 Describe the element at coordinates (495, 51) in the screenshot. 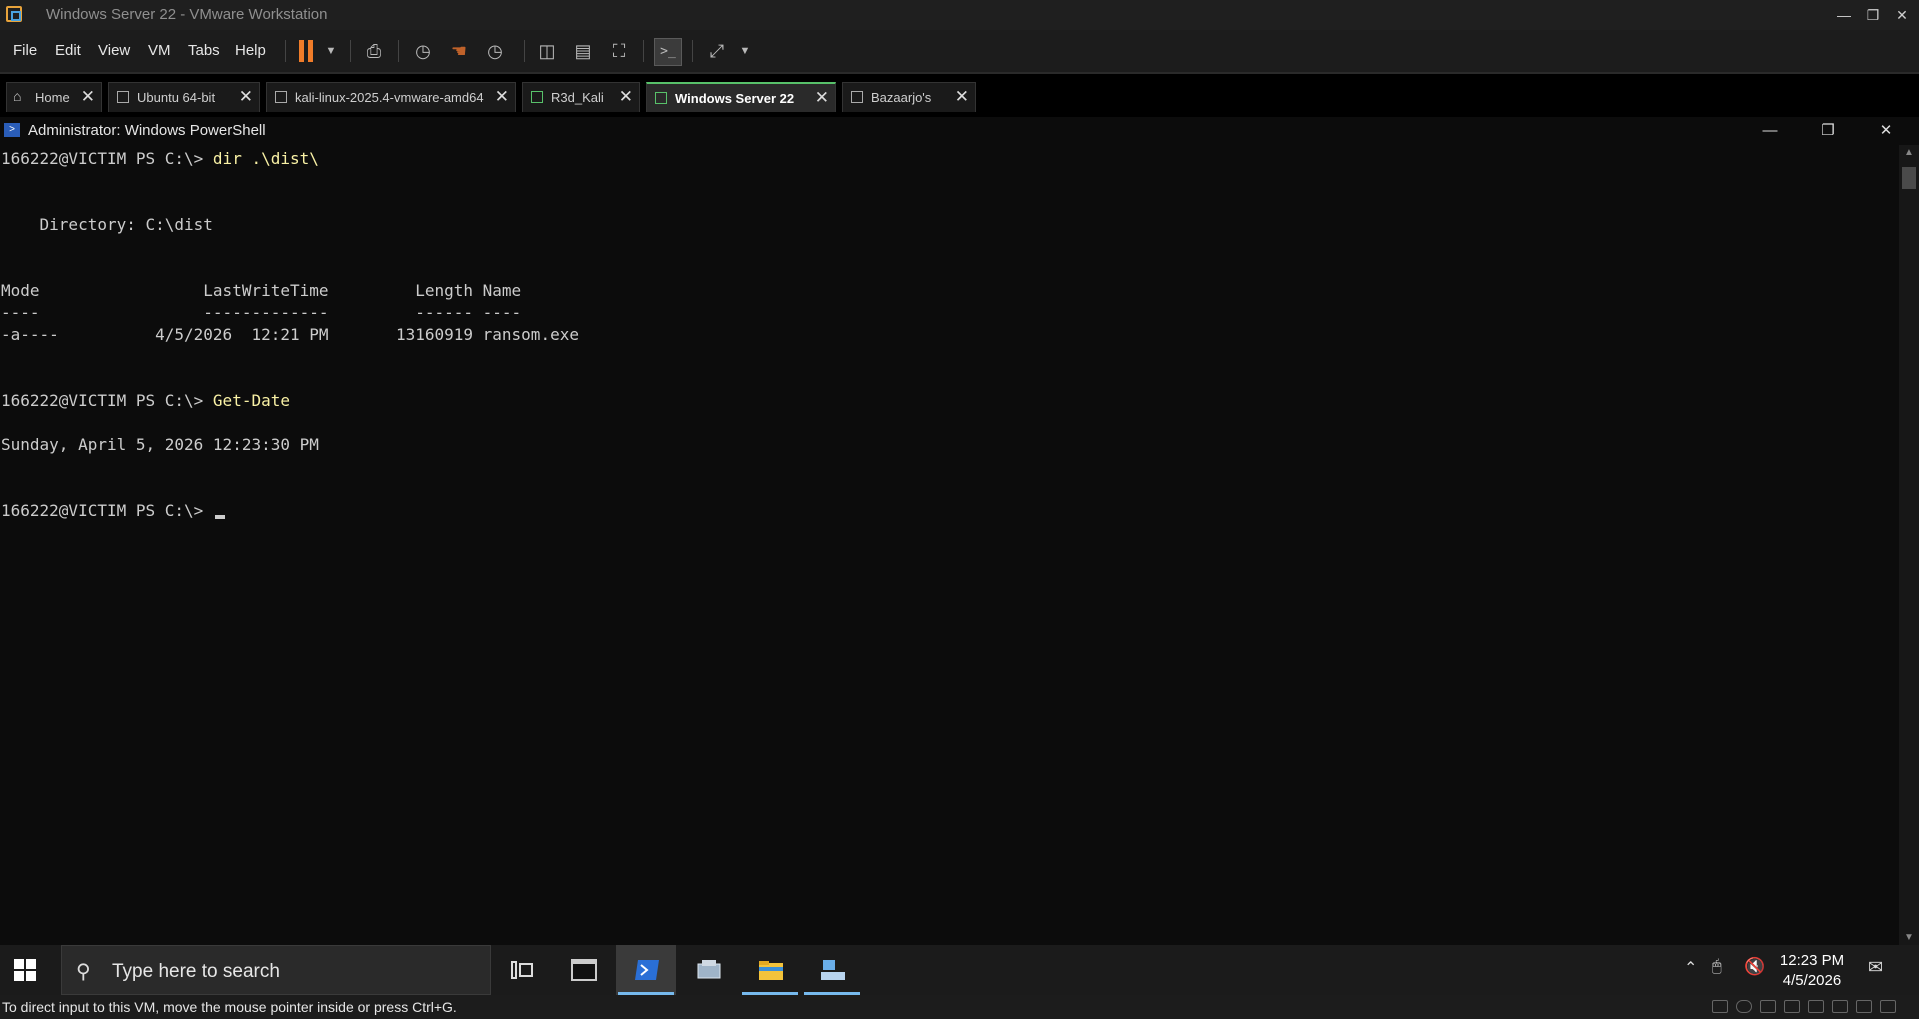

I see `snapshot-manager-icon: ◷` at that location.